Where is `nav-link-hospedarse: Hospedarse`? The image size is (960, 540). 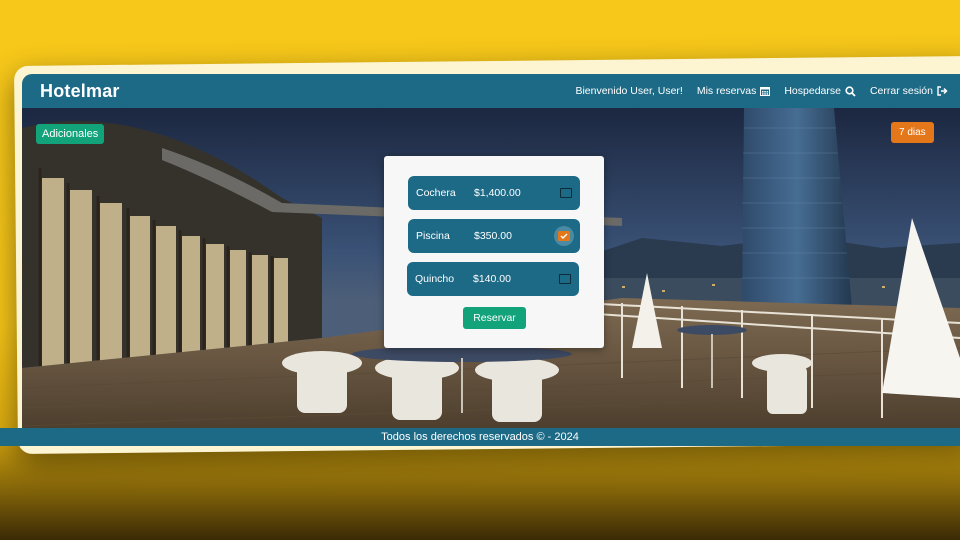 nav-link-hospedarse: Hospedarse is located at coordinates (820, 91).